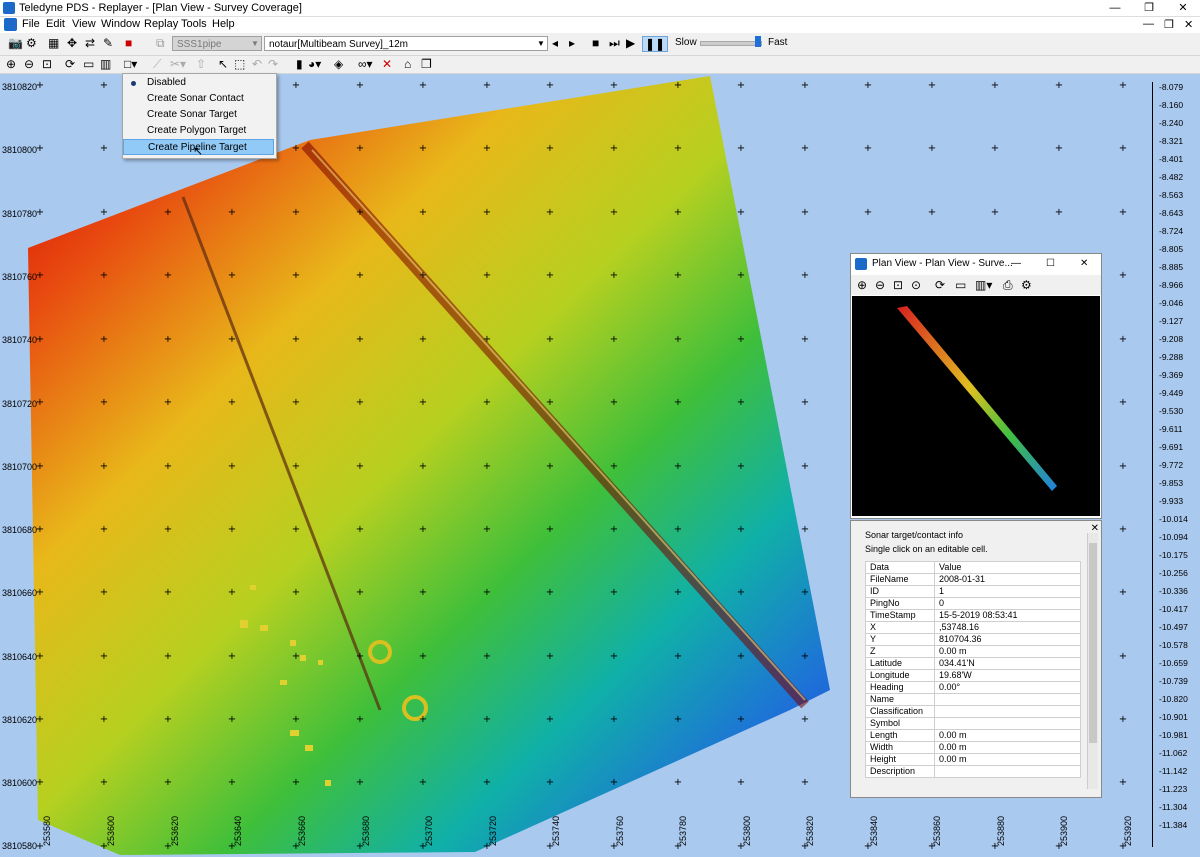 Image resolution: width=1200 pixels, height=857 pixels. I want to click on delete-icon: ■, so click(128, 43).